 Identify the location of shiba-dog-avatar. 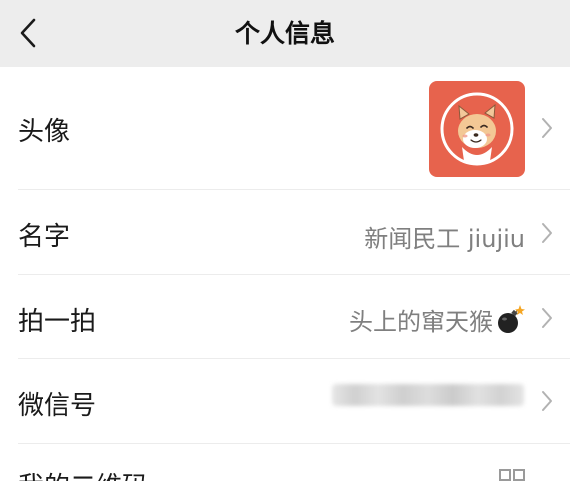
(477, 129).